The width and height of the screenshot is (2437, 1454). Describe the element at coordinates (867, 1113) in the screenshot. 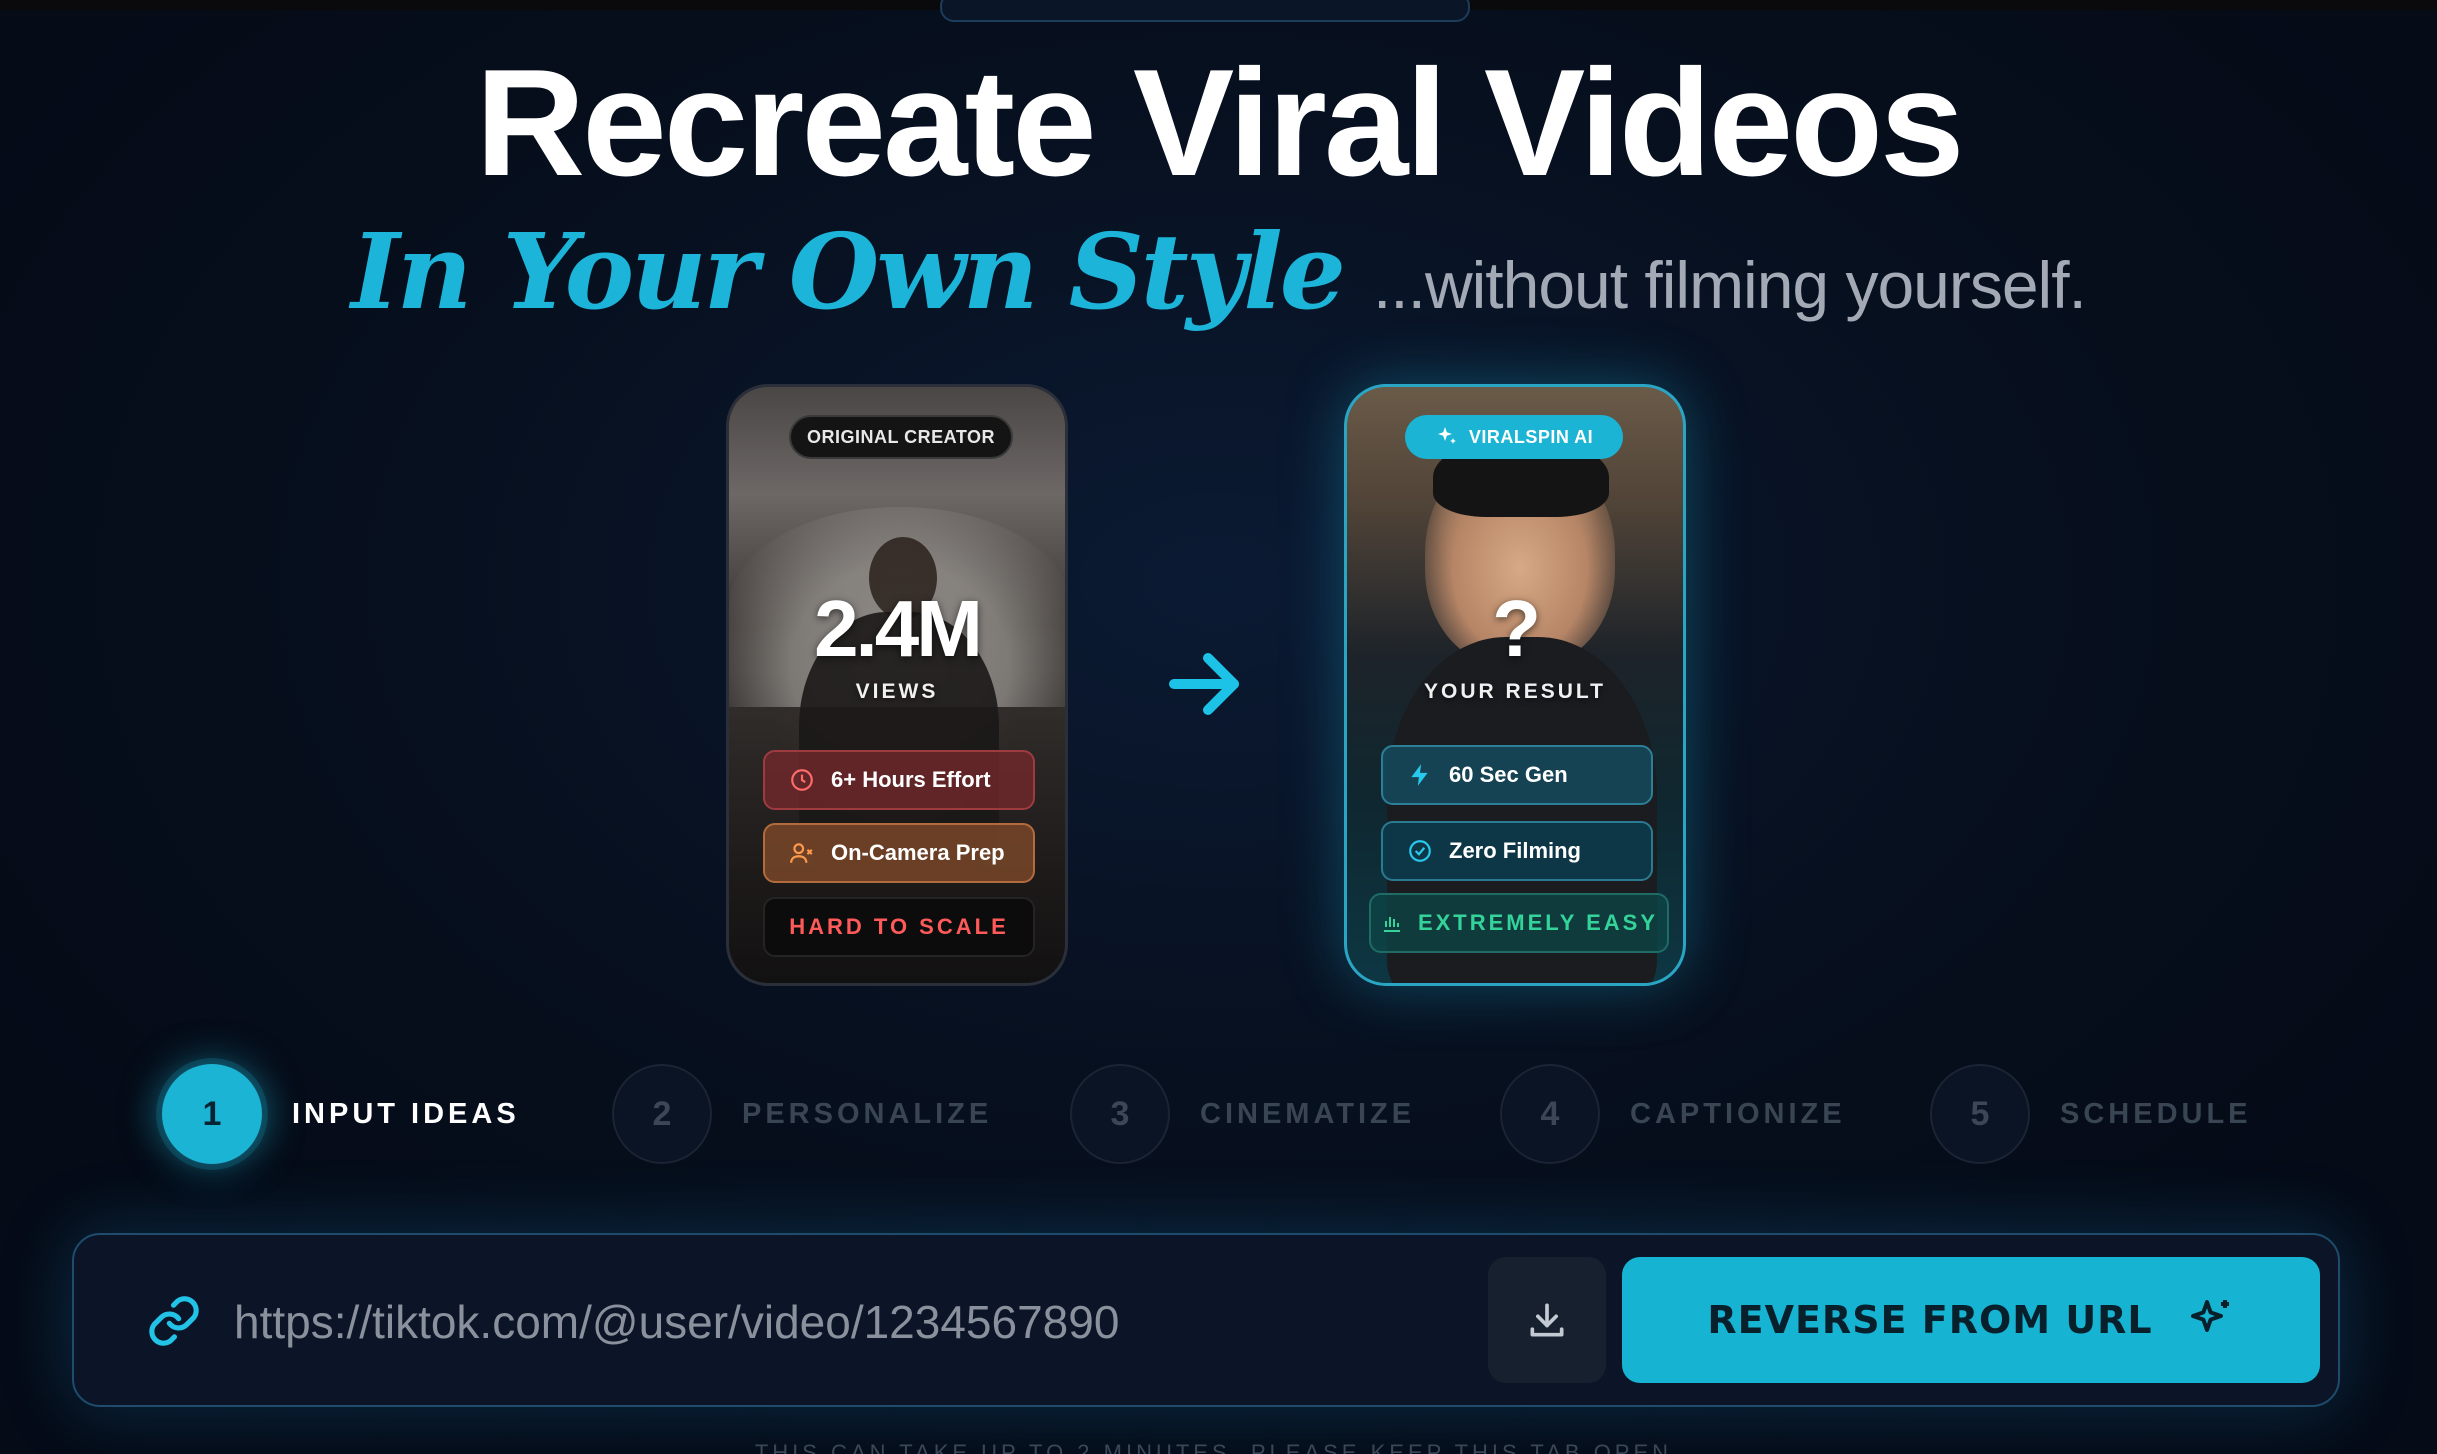

I see `step-label: PERSONALIZE` at that location.